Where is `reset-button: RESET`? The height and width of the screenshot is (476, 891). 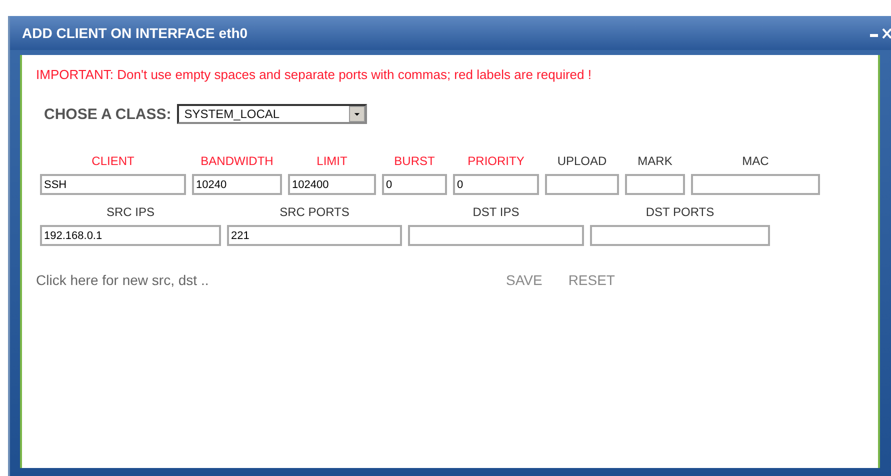 reset-button: RESET is located at coordinates (591, 280).